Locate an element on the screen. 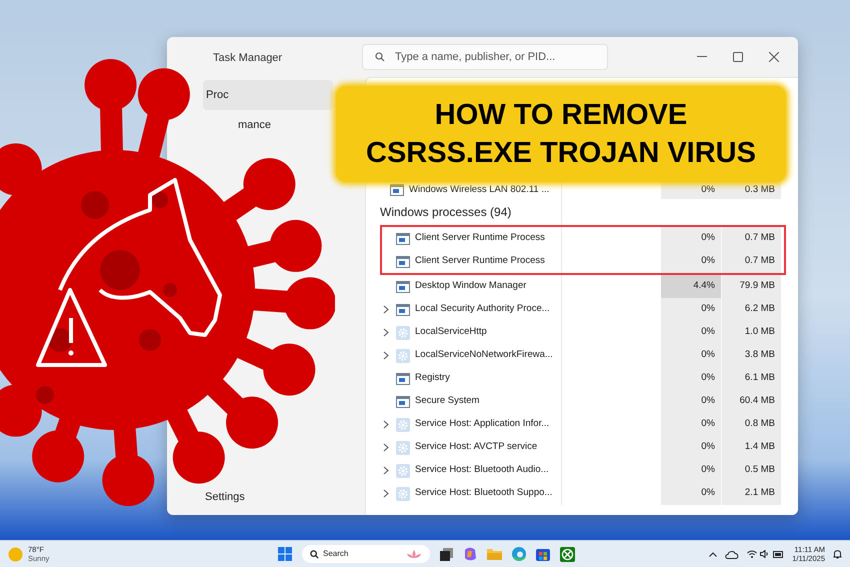 This screenshot has height=567, width=850. xbox-icon is located at coordinates (567, 554).